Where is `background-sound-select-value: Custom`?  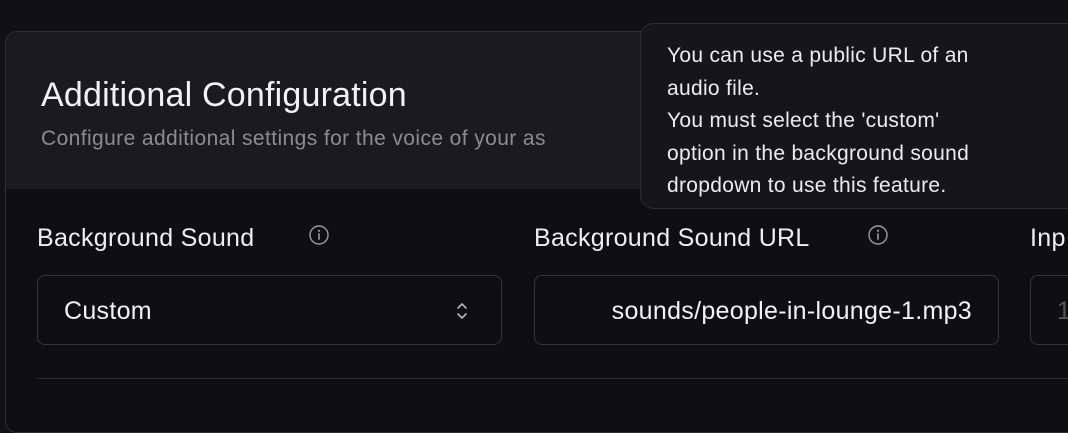 background-sound-select-value: Custom is located at coordinates (108, 311).